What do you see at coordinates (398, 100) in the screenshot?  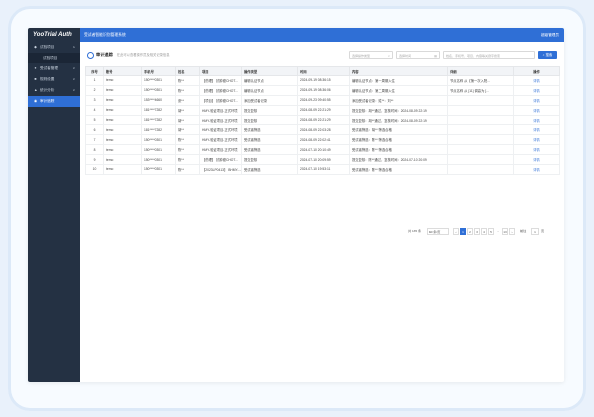 I see `table-cell: 添加受试者记录：姓**：刘**` at bounding box center [398, 100].